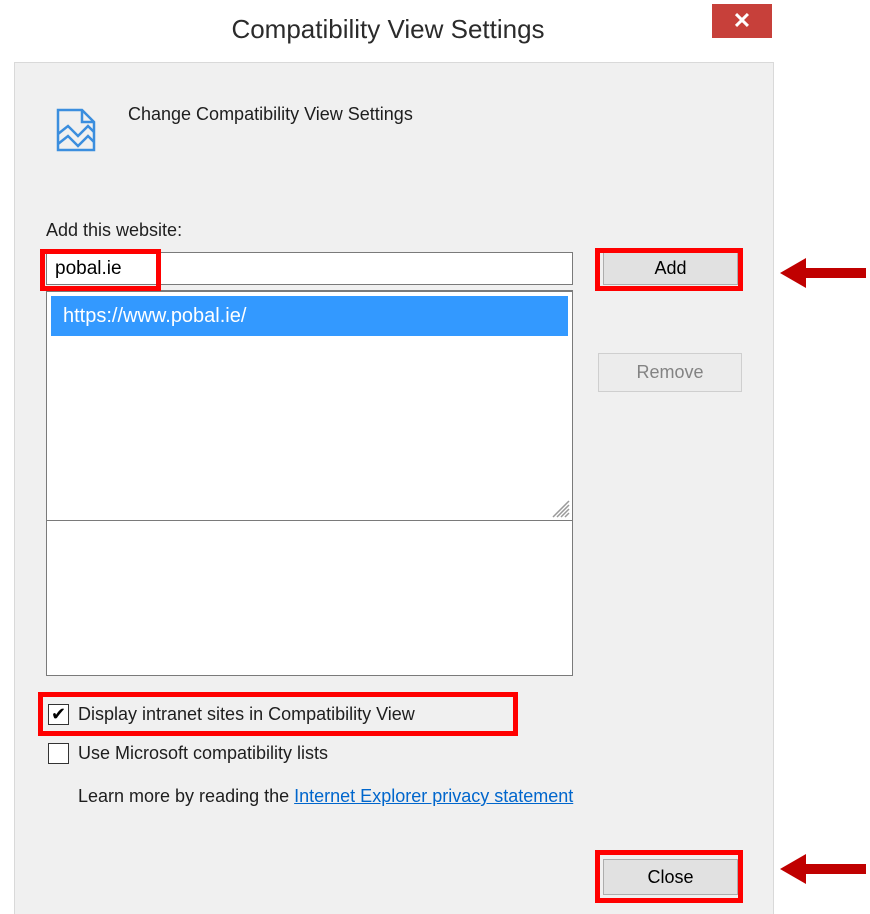  What do you see at coordinates (309, 316) in the screenshot?
I see `autocomplete-suggestion: https://www.pobal.ie/` at bounding box center [309, 316].